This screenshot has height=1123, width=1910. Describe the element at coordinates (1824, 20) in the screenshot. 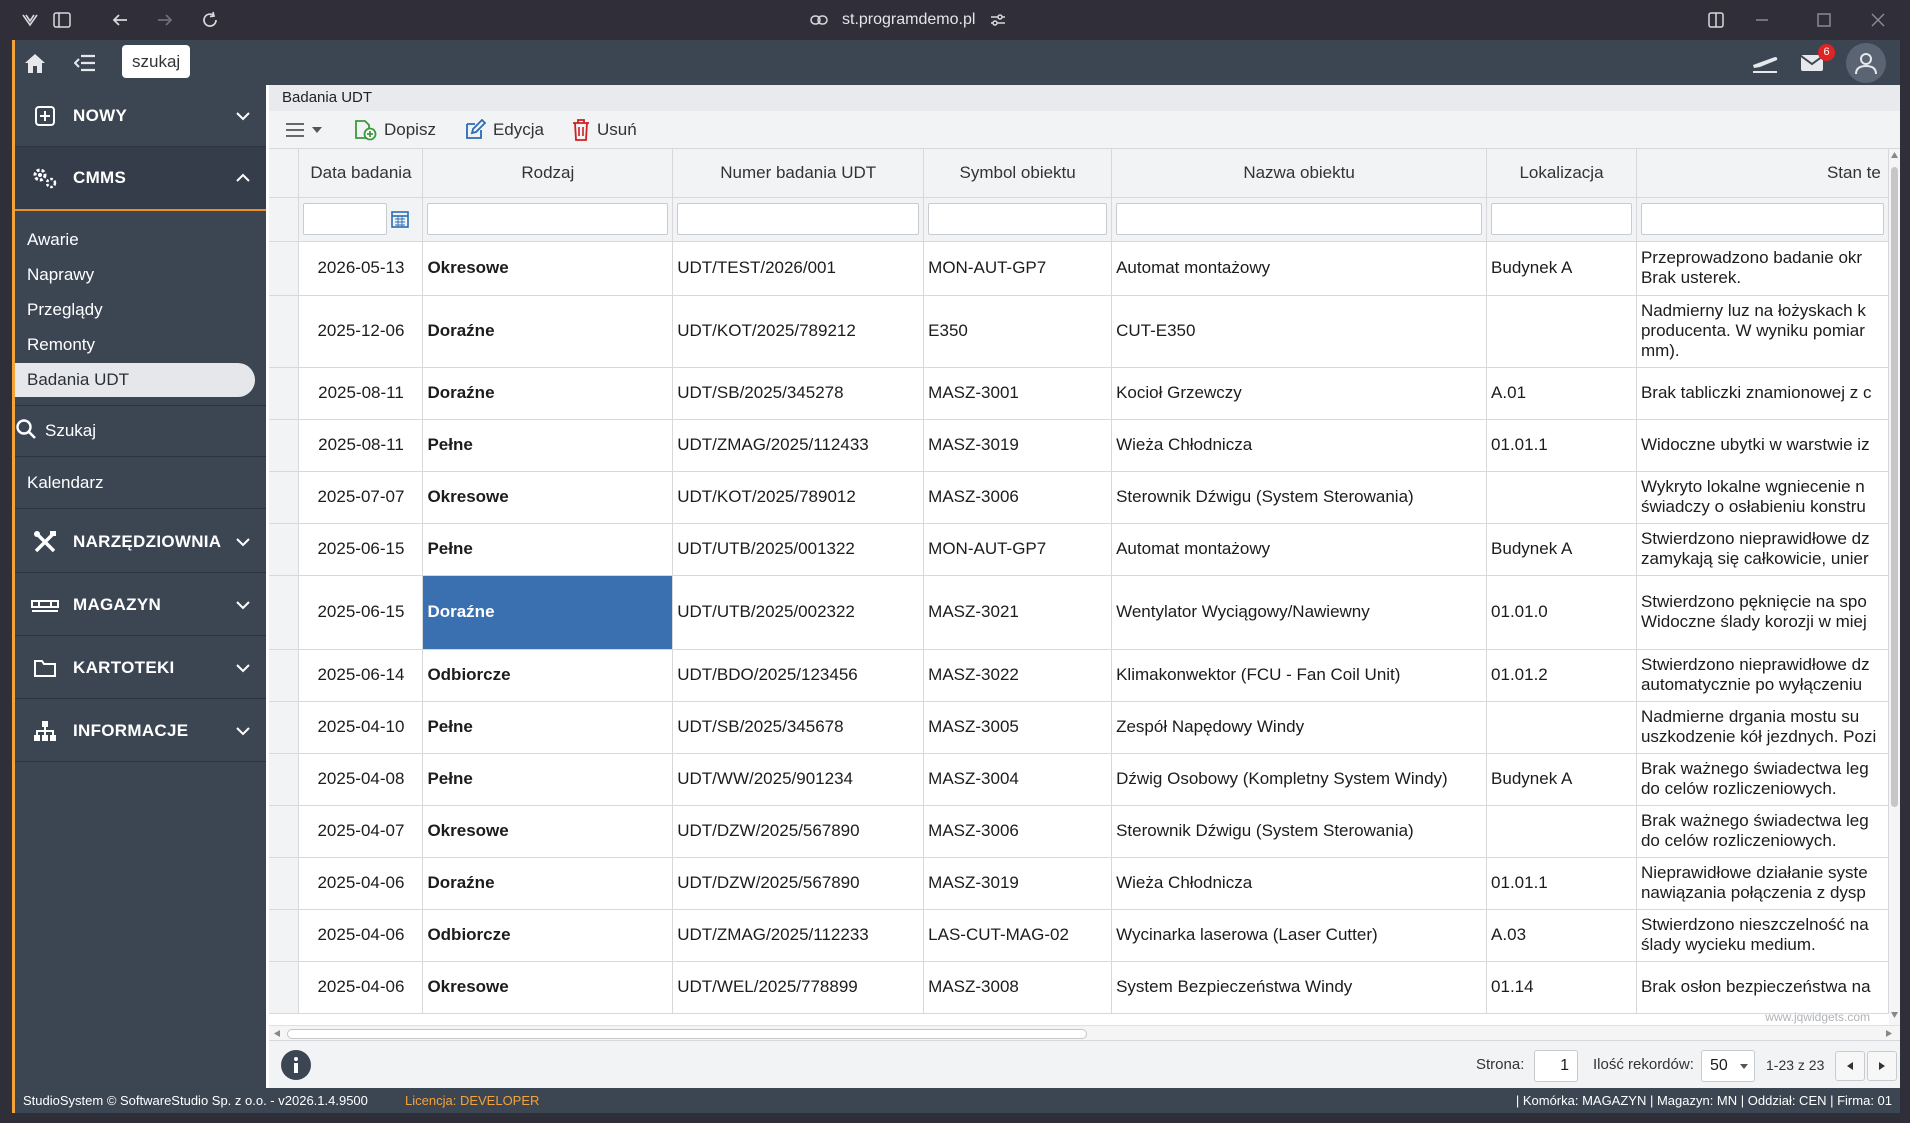

I see `maximize-icon` at that location.